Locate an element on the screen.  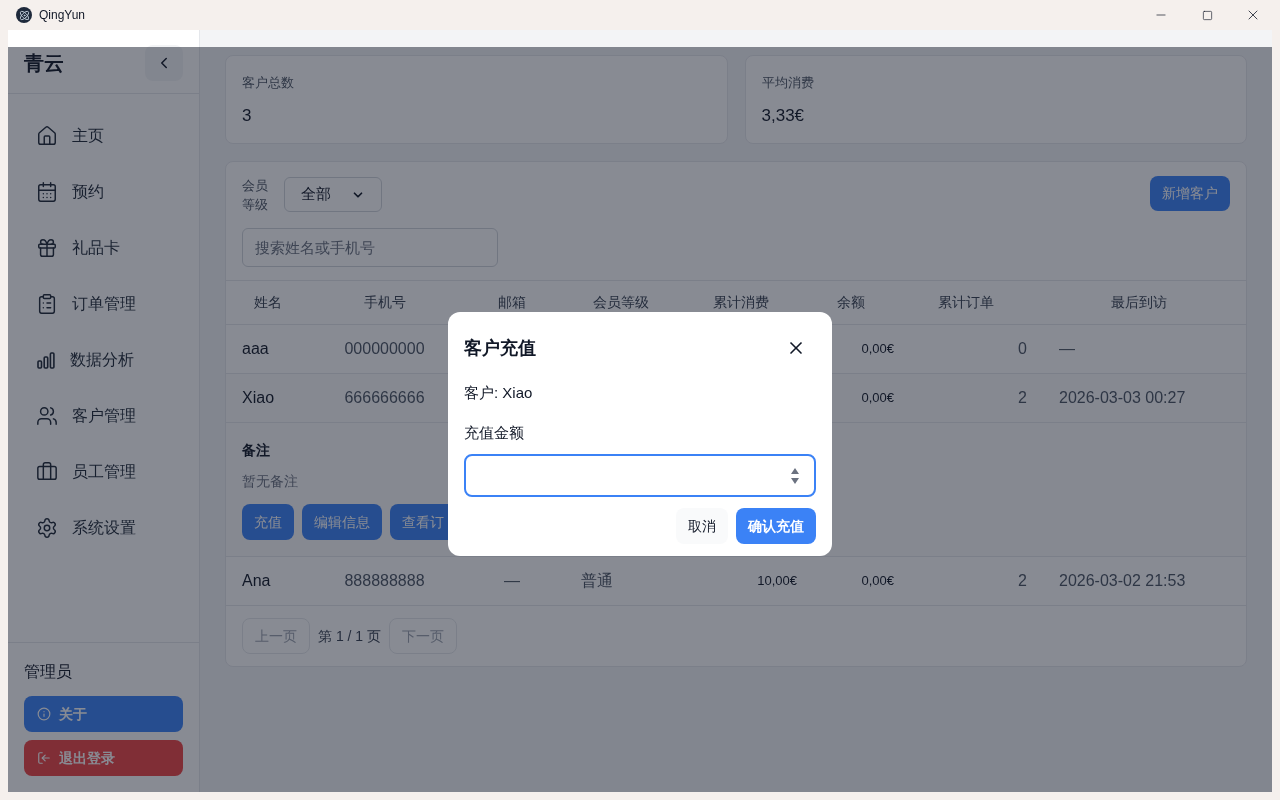
table-cell: Xiao is located at coordinates (258, 397).